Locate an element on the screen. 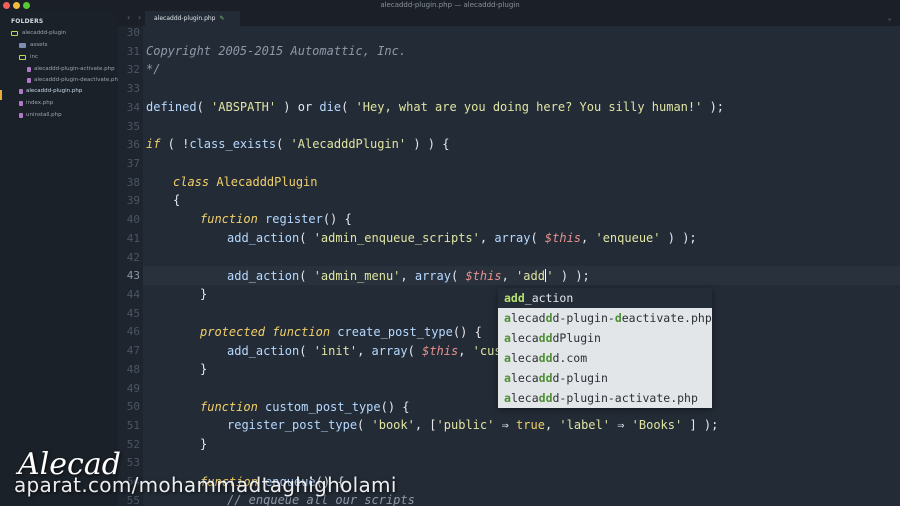 This screenshot has height=506, width=900. tree-file-index: index.php is located at coordinates (36, 103).